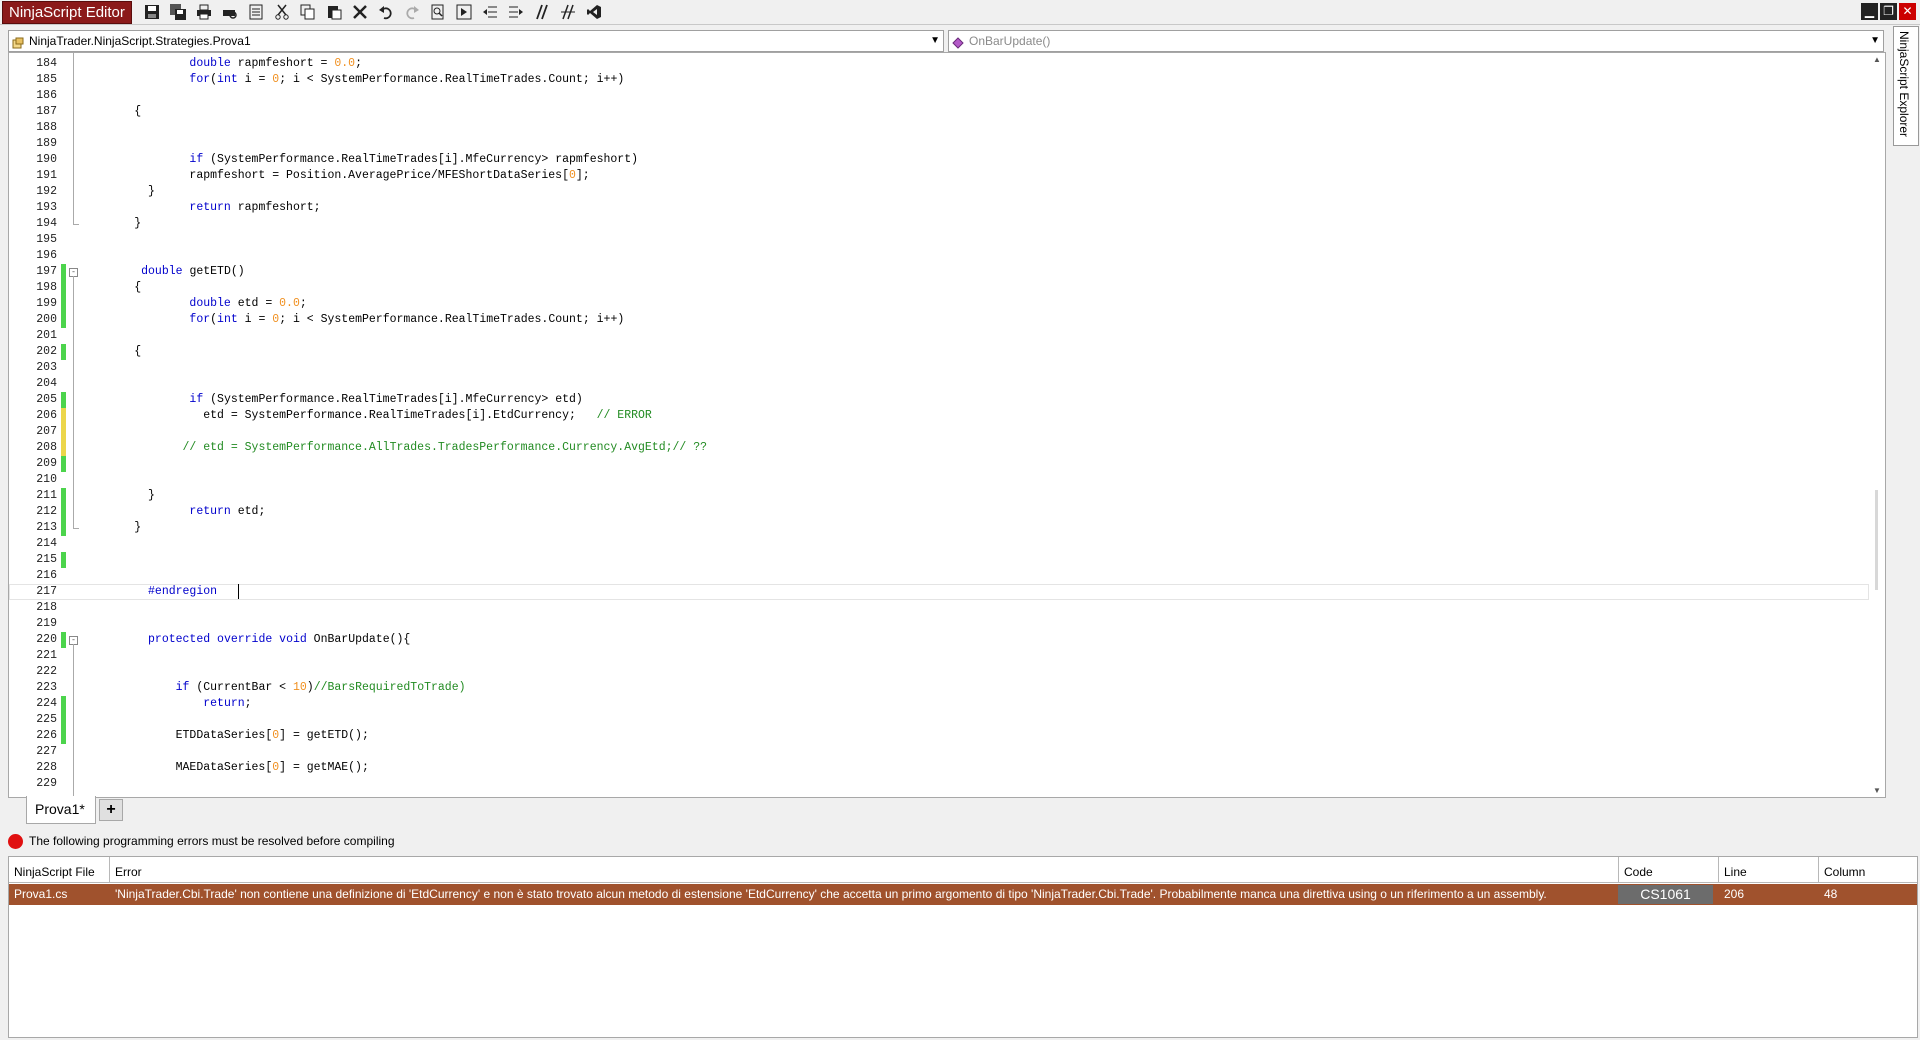 This screenshot has height=1040, width=1920. Describe the element at coordinates (1769, 870) in the screenshot. I see `column-header-line: Line` at that location.